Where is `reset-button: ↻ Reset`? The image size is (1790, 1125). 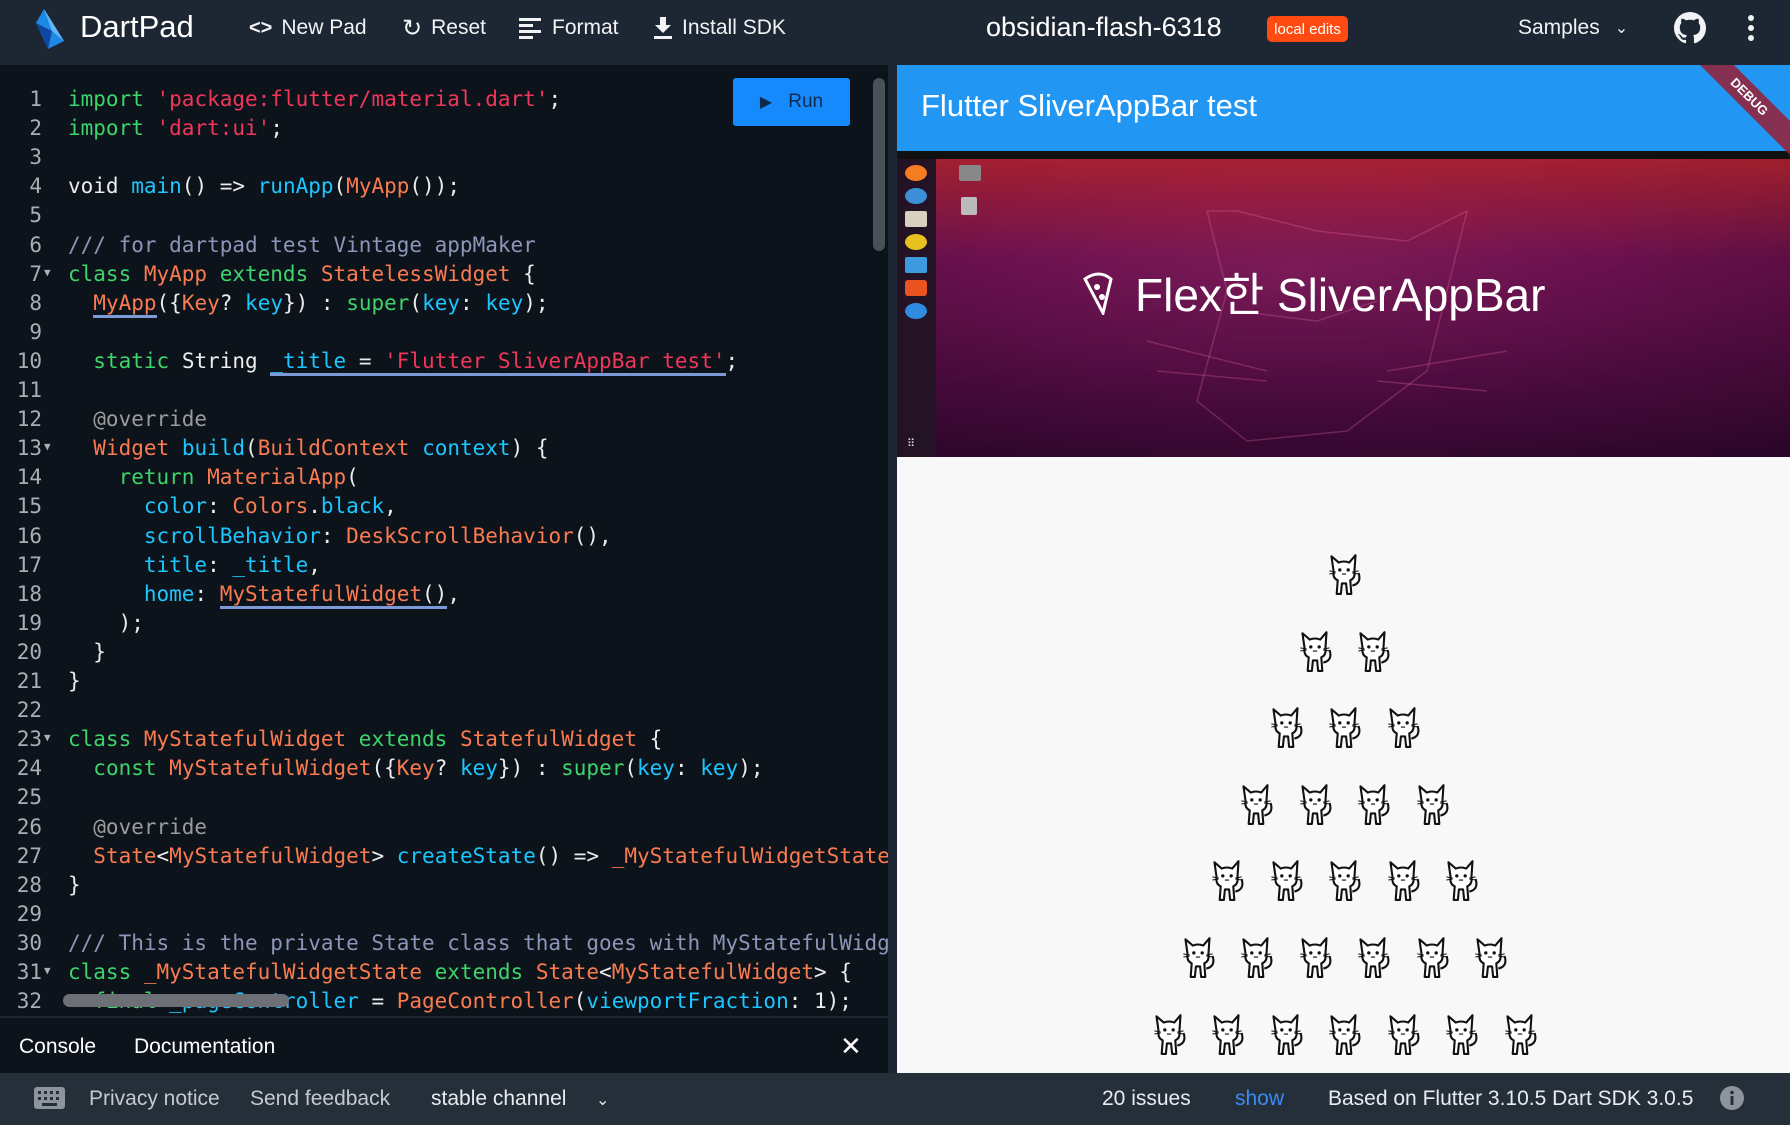 reset-button: ↻ Reset is located at coordinates (444, 28).